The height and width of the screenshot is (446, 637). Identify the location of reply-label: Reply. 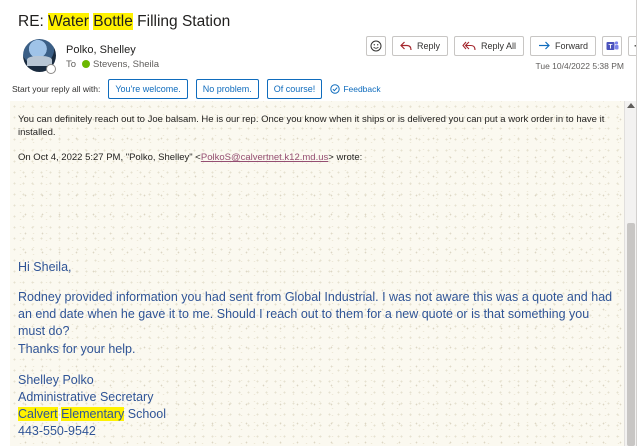
(429, 46).